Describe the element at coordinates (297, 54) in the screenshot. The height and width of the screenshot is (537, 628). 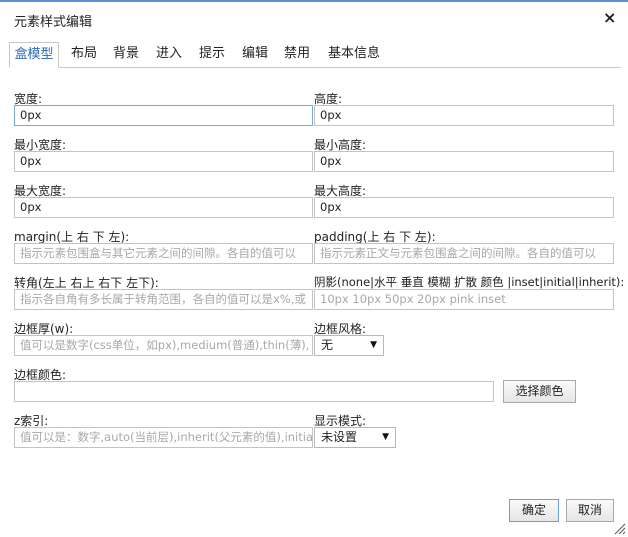
I see `tab-disabled: 禁用` at that location.